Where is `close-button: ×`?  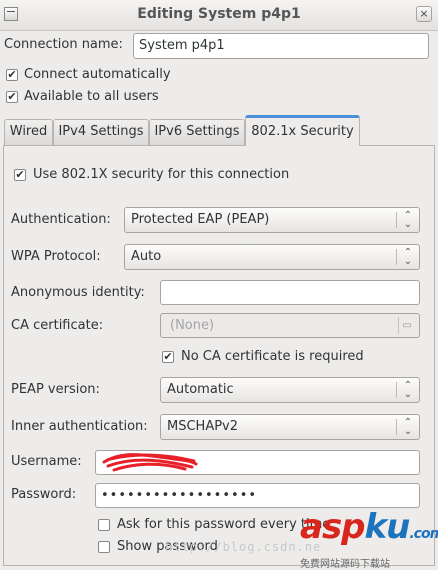 close-button: × is located at coordinates (424, 14).